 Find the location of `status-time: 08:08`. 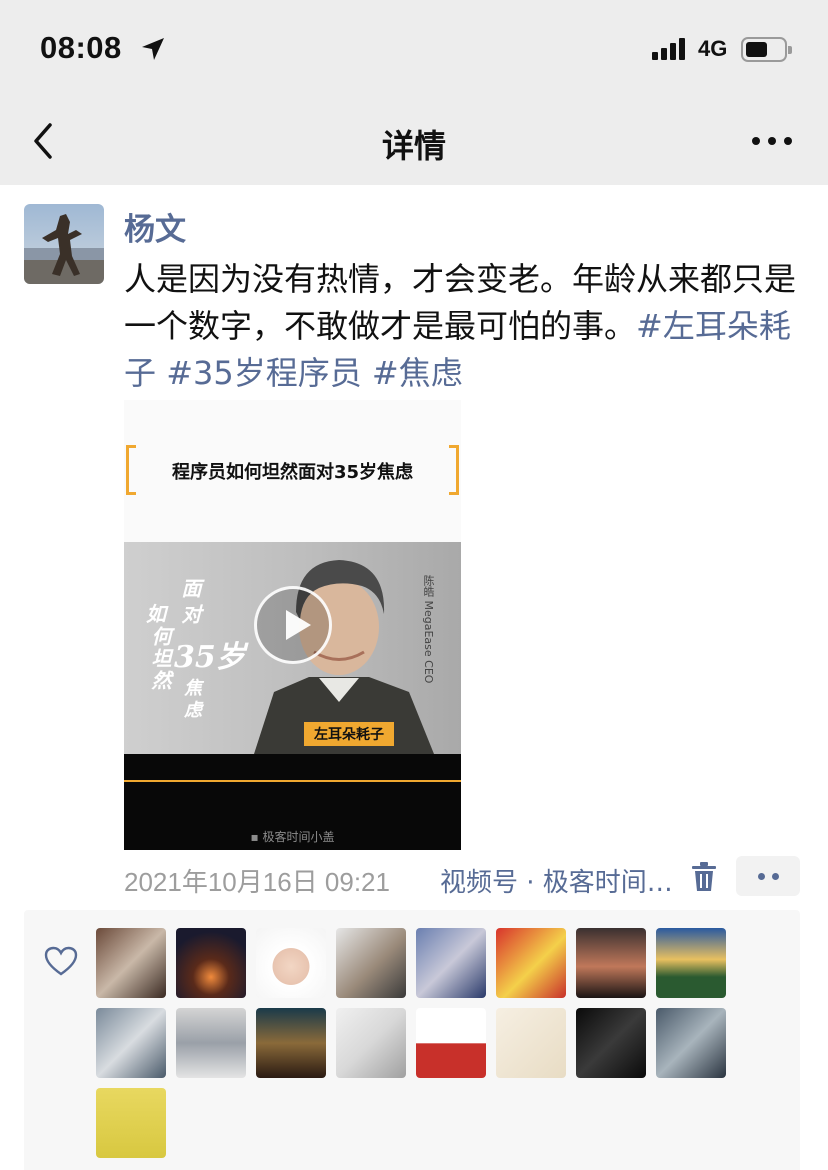

status-time: 08:08 is located at coordinates (81, 47).